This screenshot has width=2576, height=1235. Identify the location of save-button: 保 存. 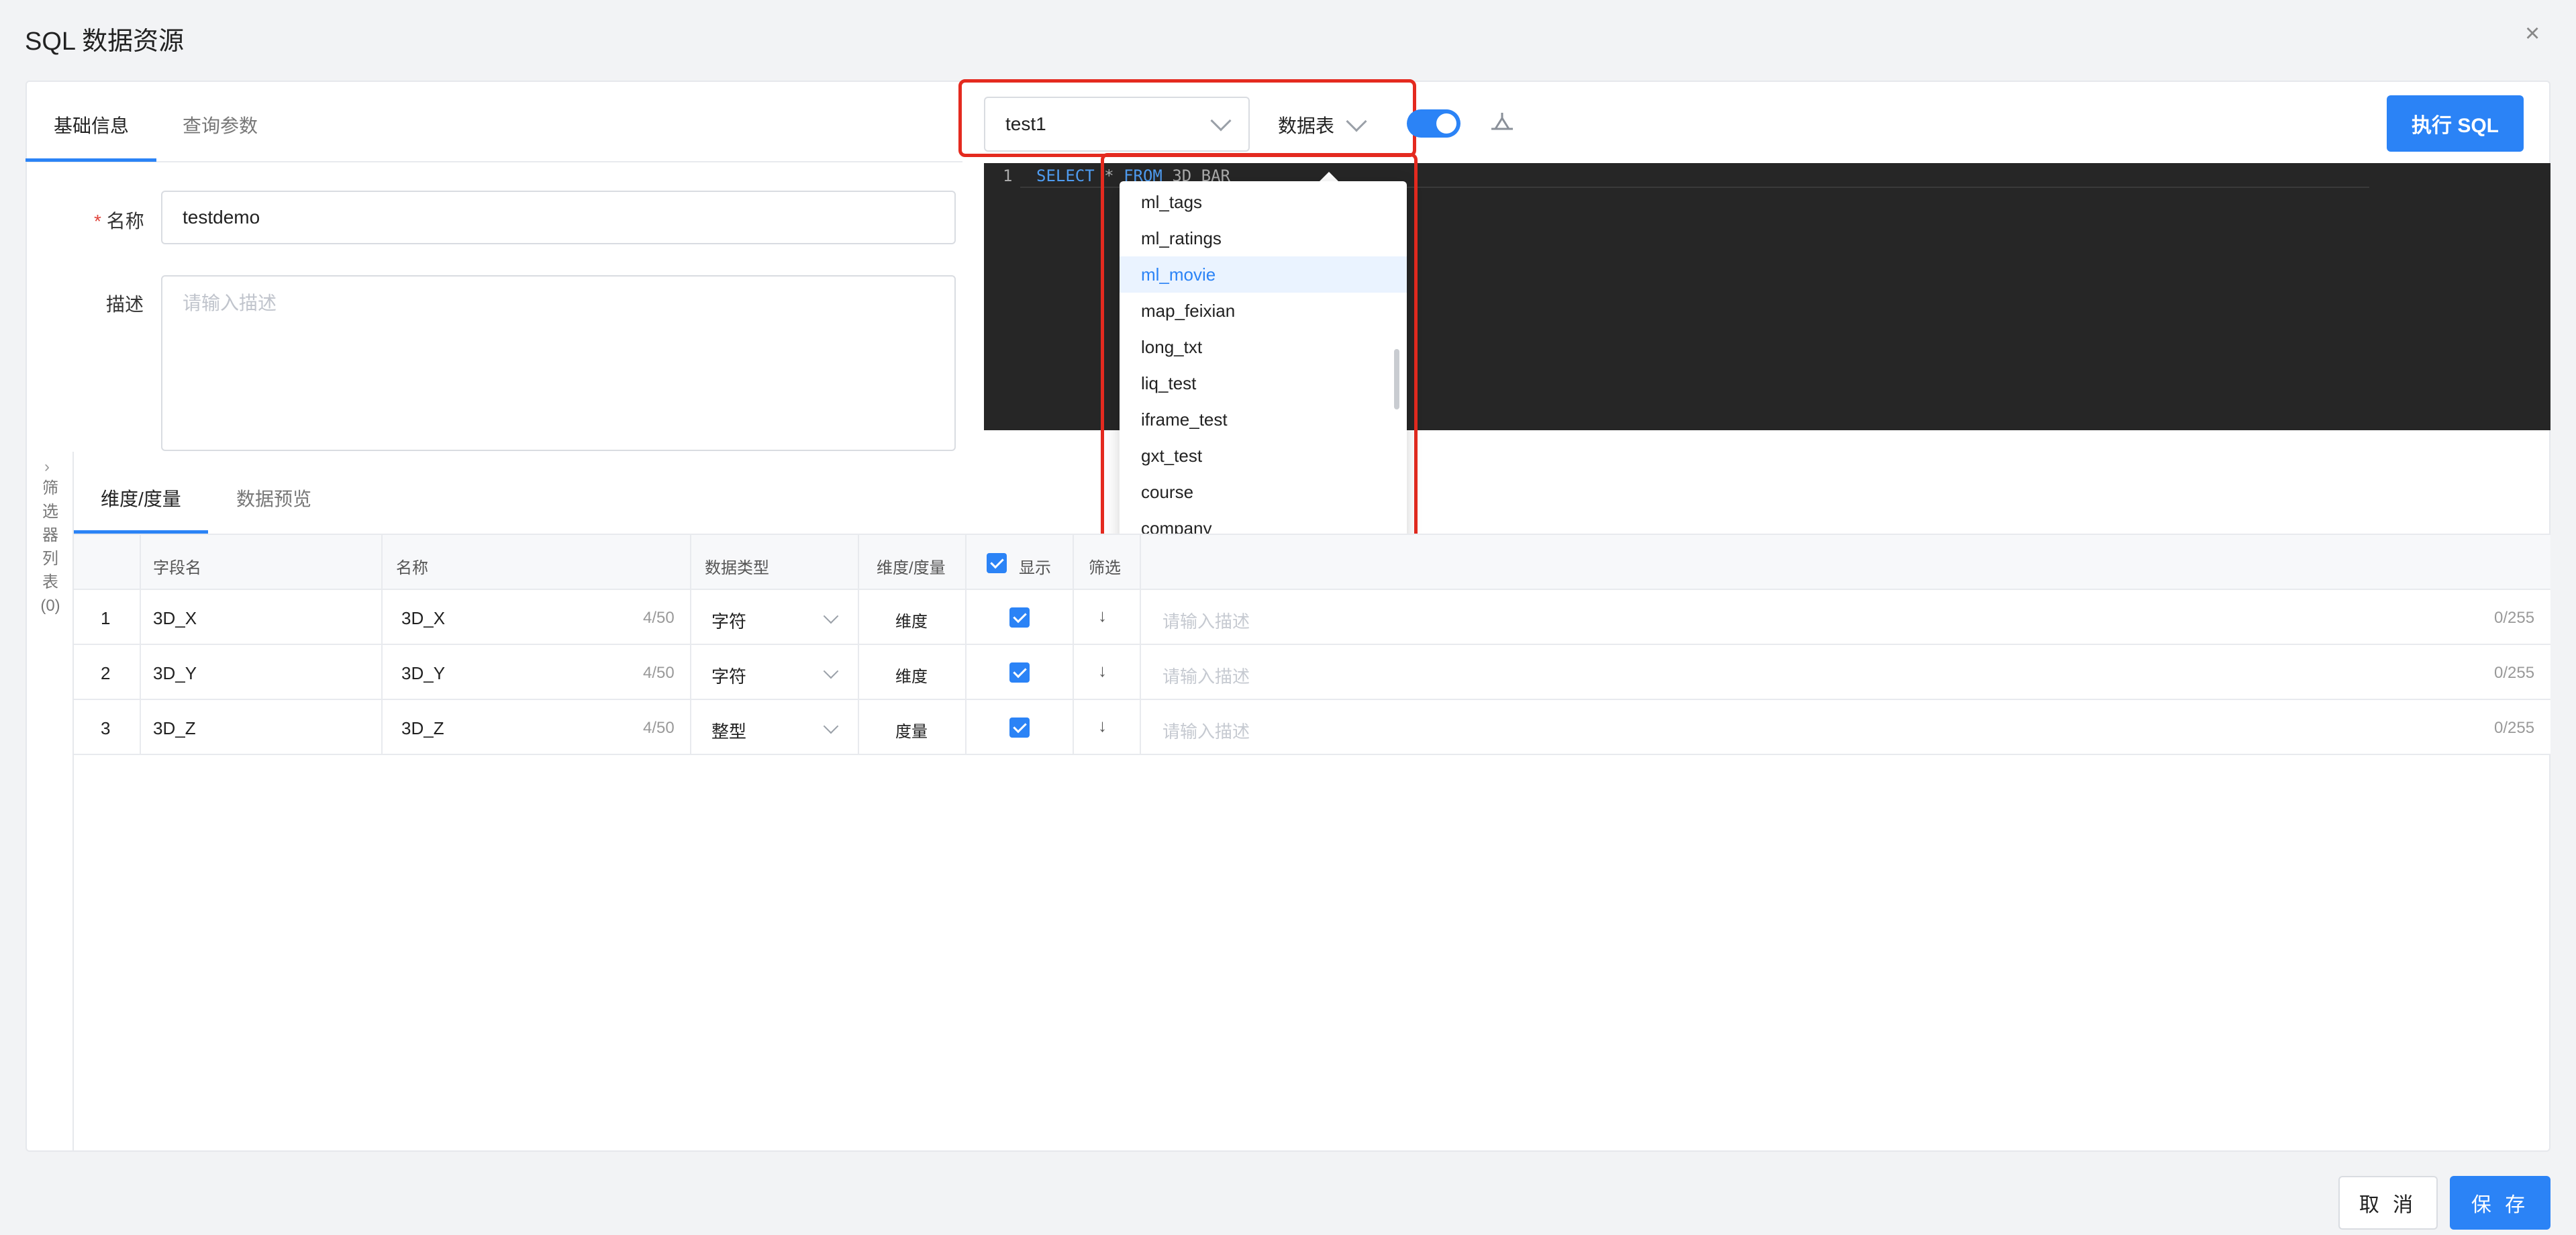
(2500, 1203).